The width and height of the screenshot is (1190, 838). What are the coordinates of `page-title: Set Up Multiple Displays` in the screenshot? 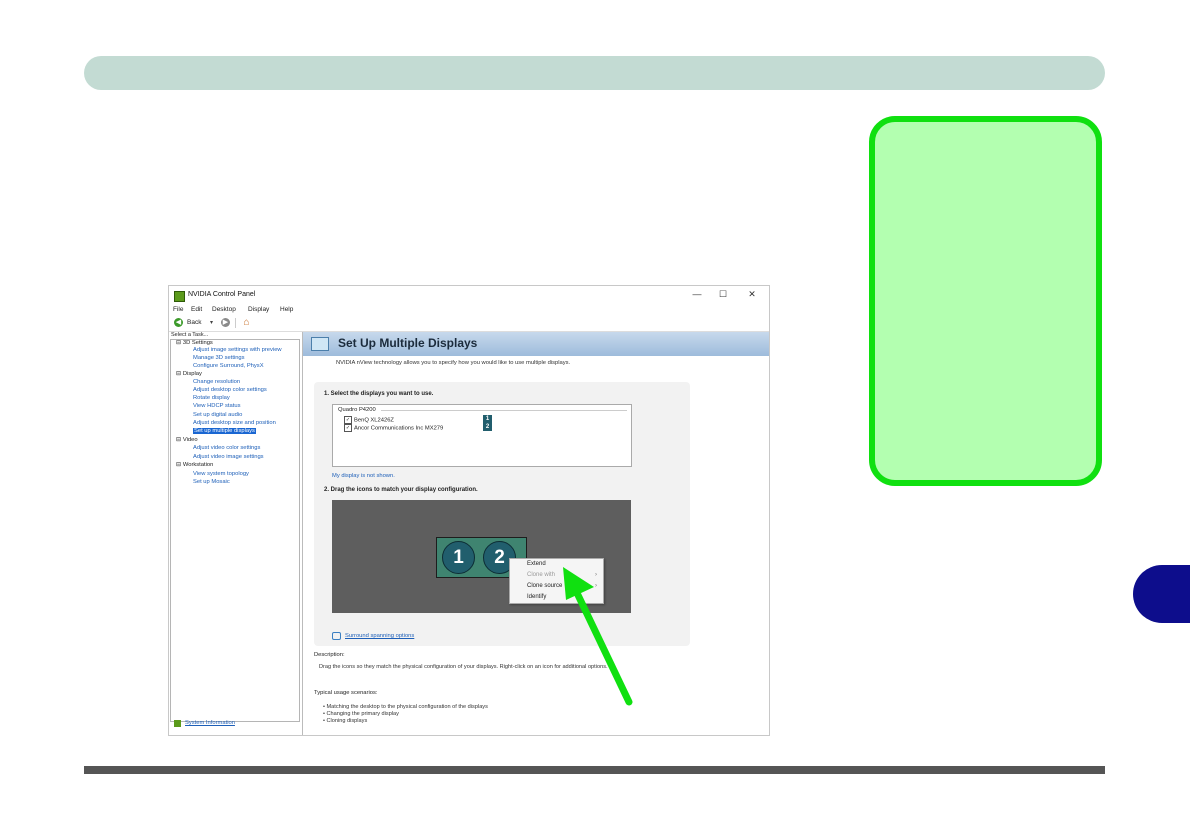 It's located at (408, 343).